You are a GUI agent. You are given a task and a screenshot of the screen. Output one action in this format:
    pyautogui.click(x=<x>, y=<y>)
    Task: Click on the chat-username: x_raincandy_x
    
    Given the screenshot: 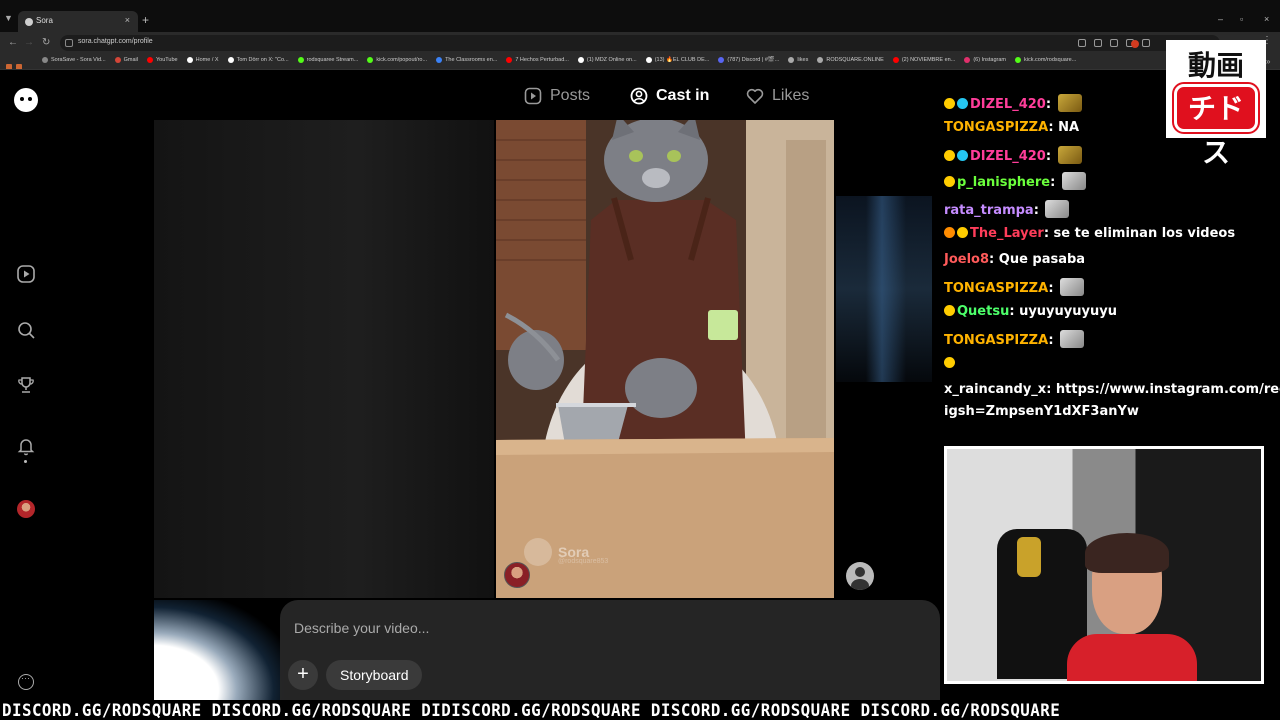 What is the action you would take?
    pyautogui.click(x=995, y=389)
    